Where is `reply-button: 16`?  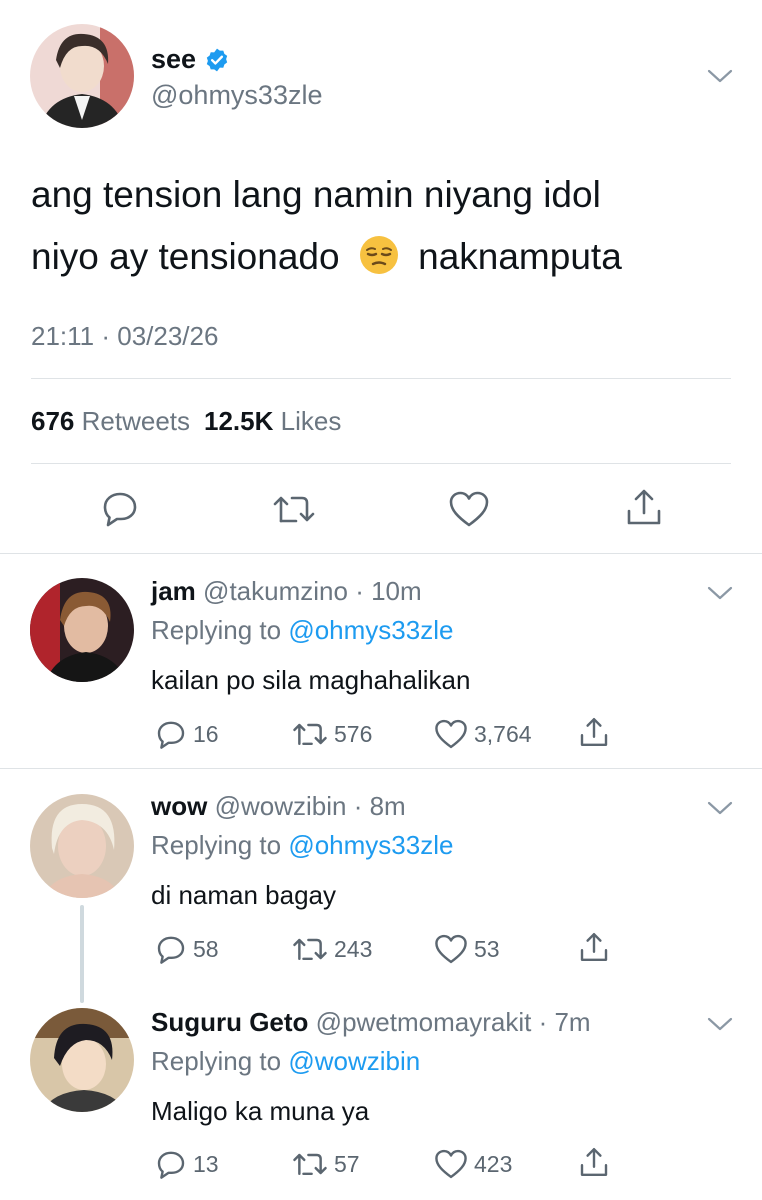 reply-button: 16 is located at coordinates (187, 734).